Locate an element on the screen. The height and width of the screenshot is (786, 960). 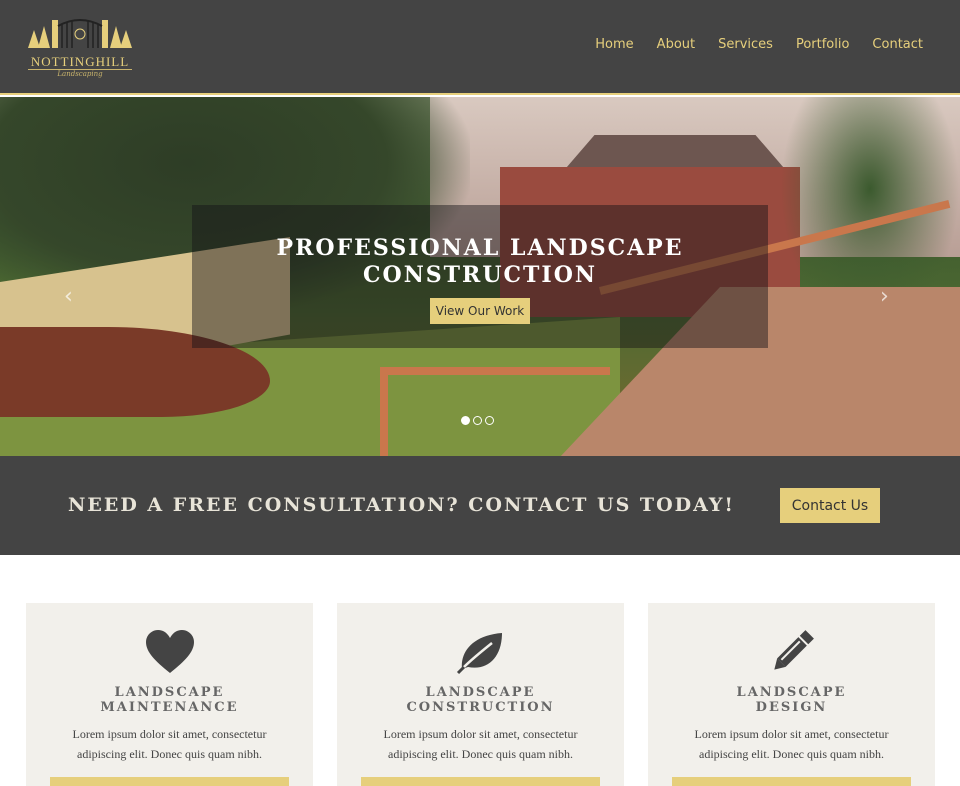
contact-us-button: Contact Us is located at coordinates (830, 505).